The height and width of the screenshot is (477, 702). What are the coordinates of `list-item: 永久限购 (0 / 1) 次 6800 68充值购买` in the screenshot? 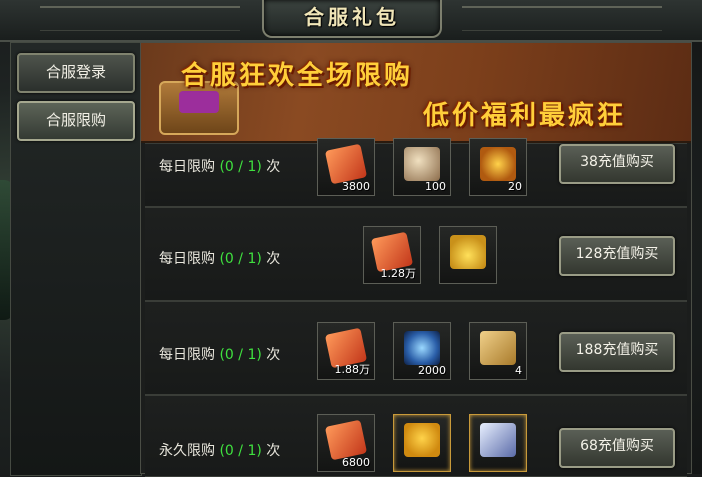 It's located at (416, 436).